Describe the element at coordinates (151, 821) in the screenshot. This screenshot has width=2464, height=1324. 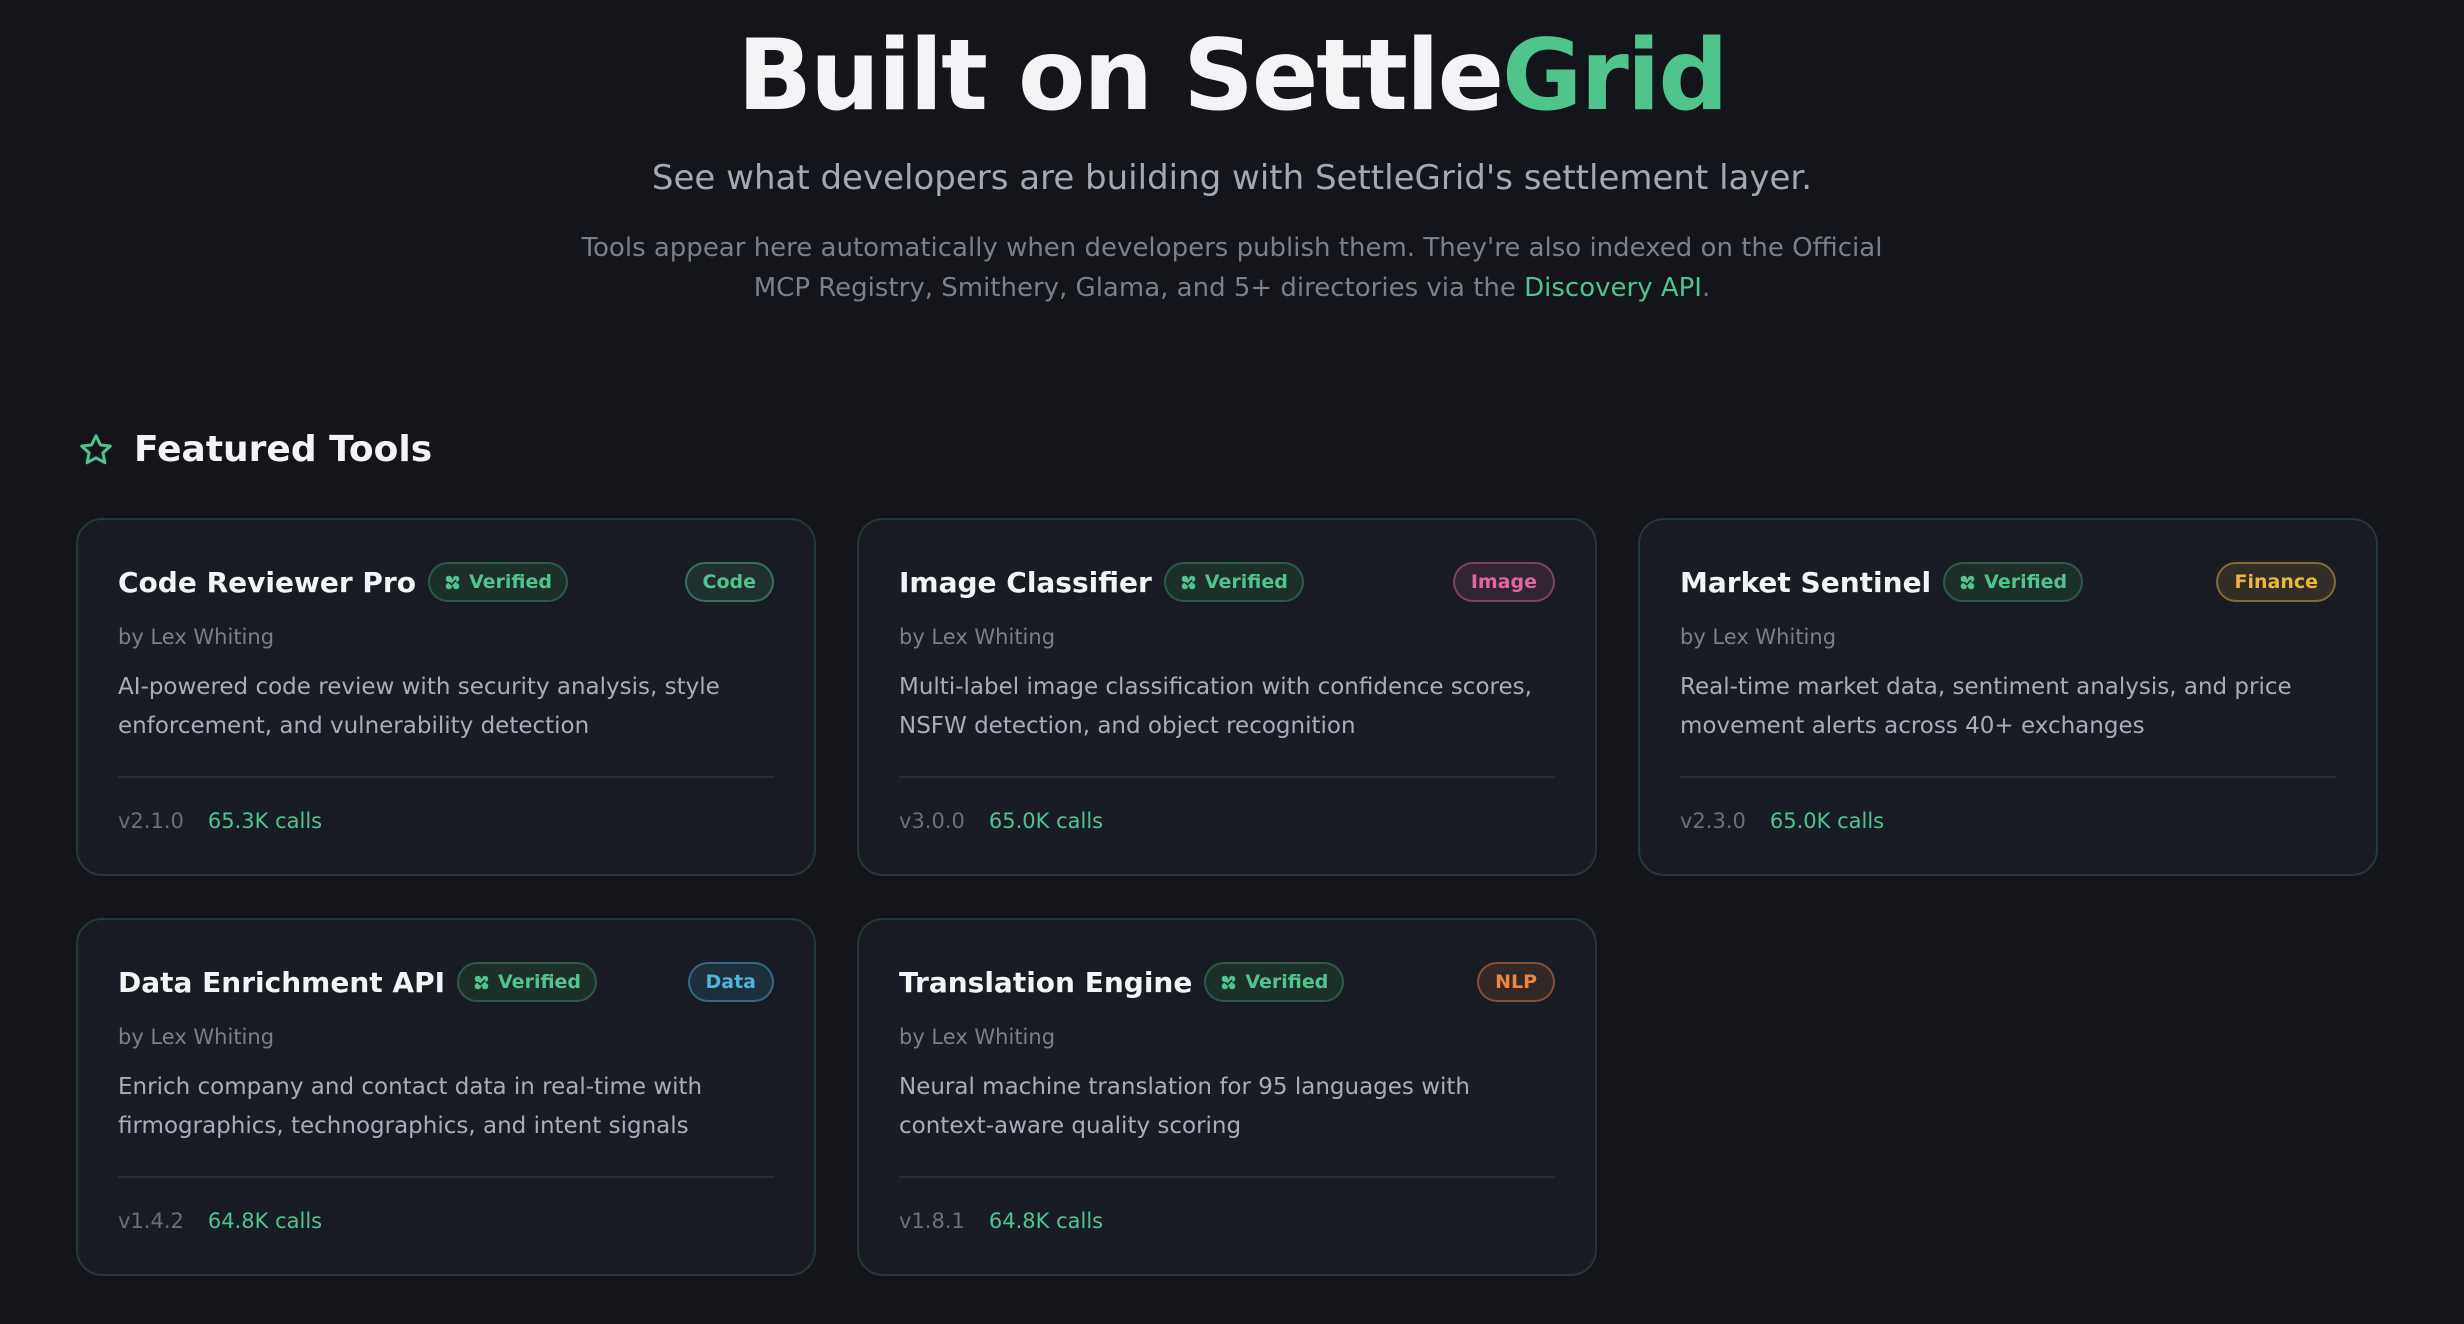
I see `tool-version: v2.1.0` at that location.